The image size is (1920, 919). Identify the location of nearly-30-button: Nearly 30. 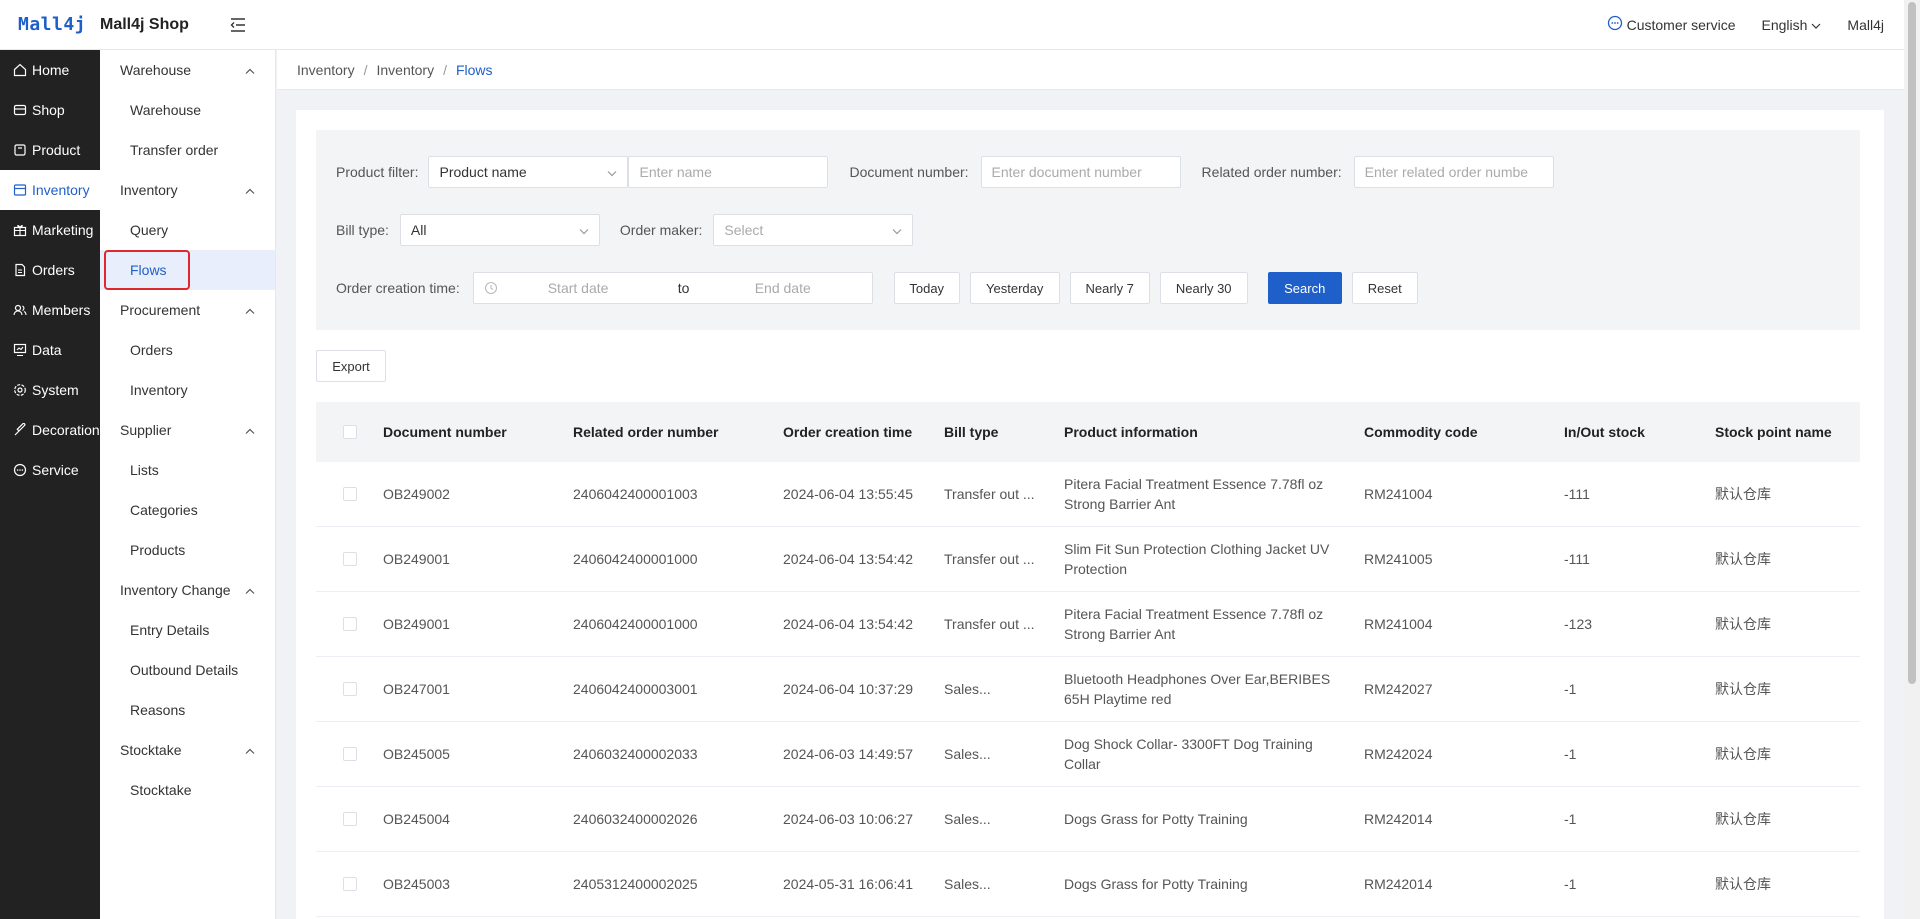
(1203, 288).